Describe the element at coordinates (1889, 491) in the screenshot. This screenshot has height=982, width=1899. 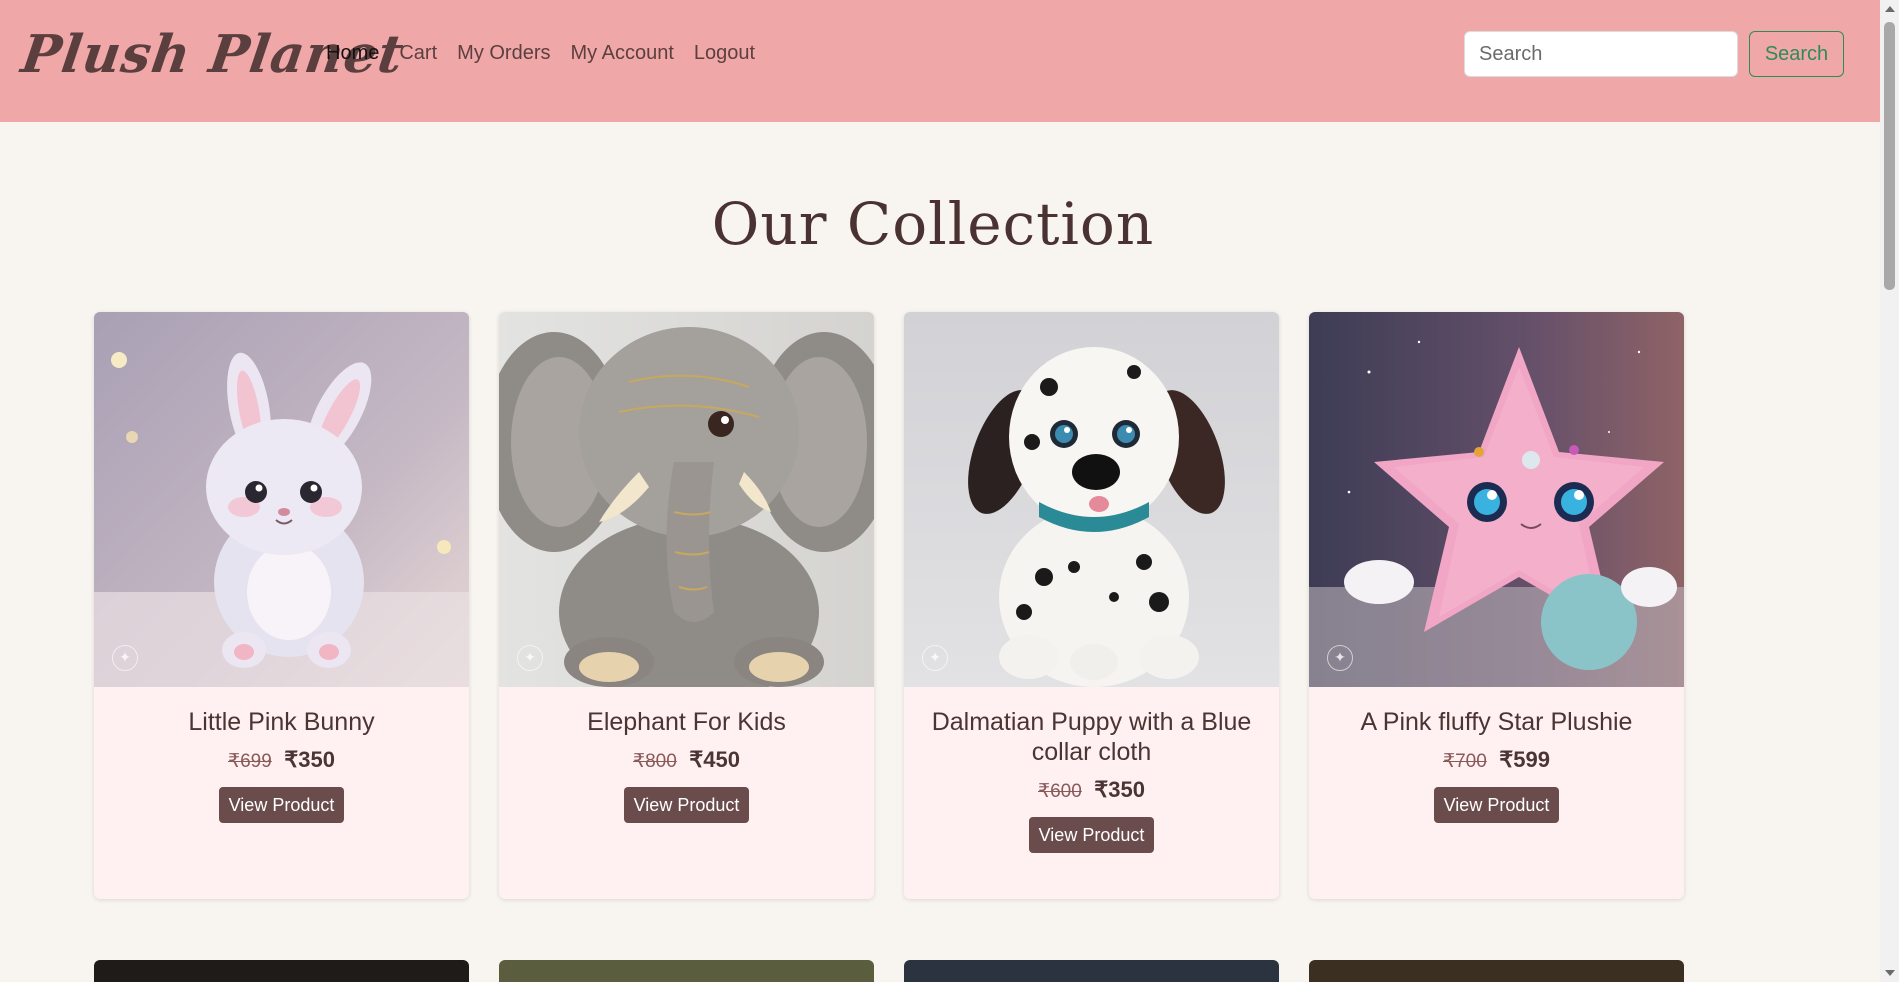
I see `page-scrollbar` at that location.